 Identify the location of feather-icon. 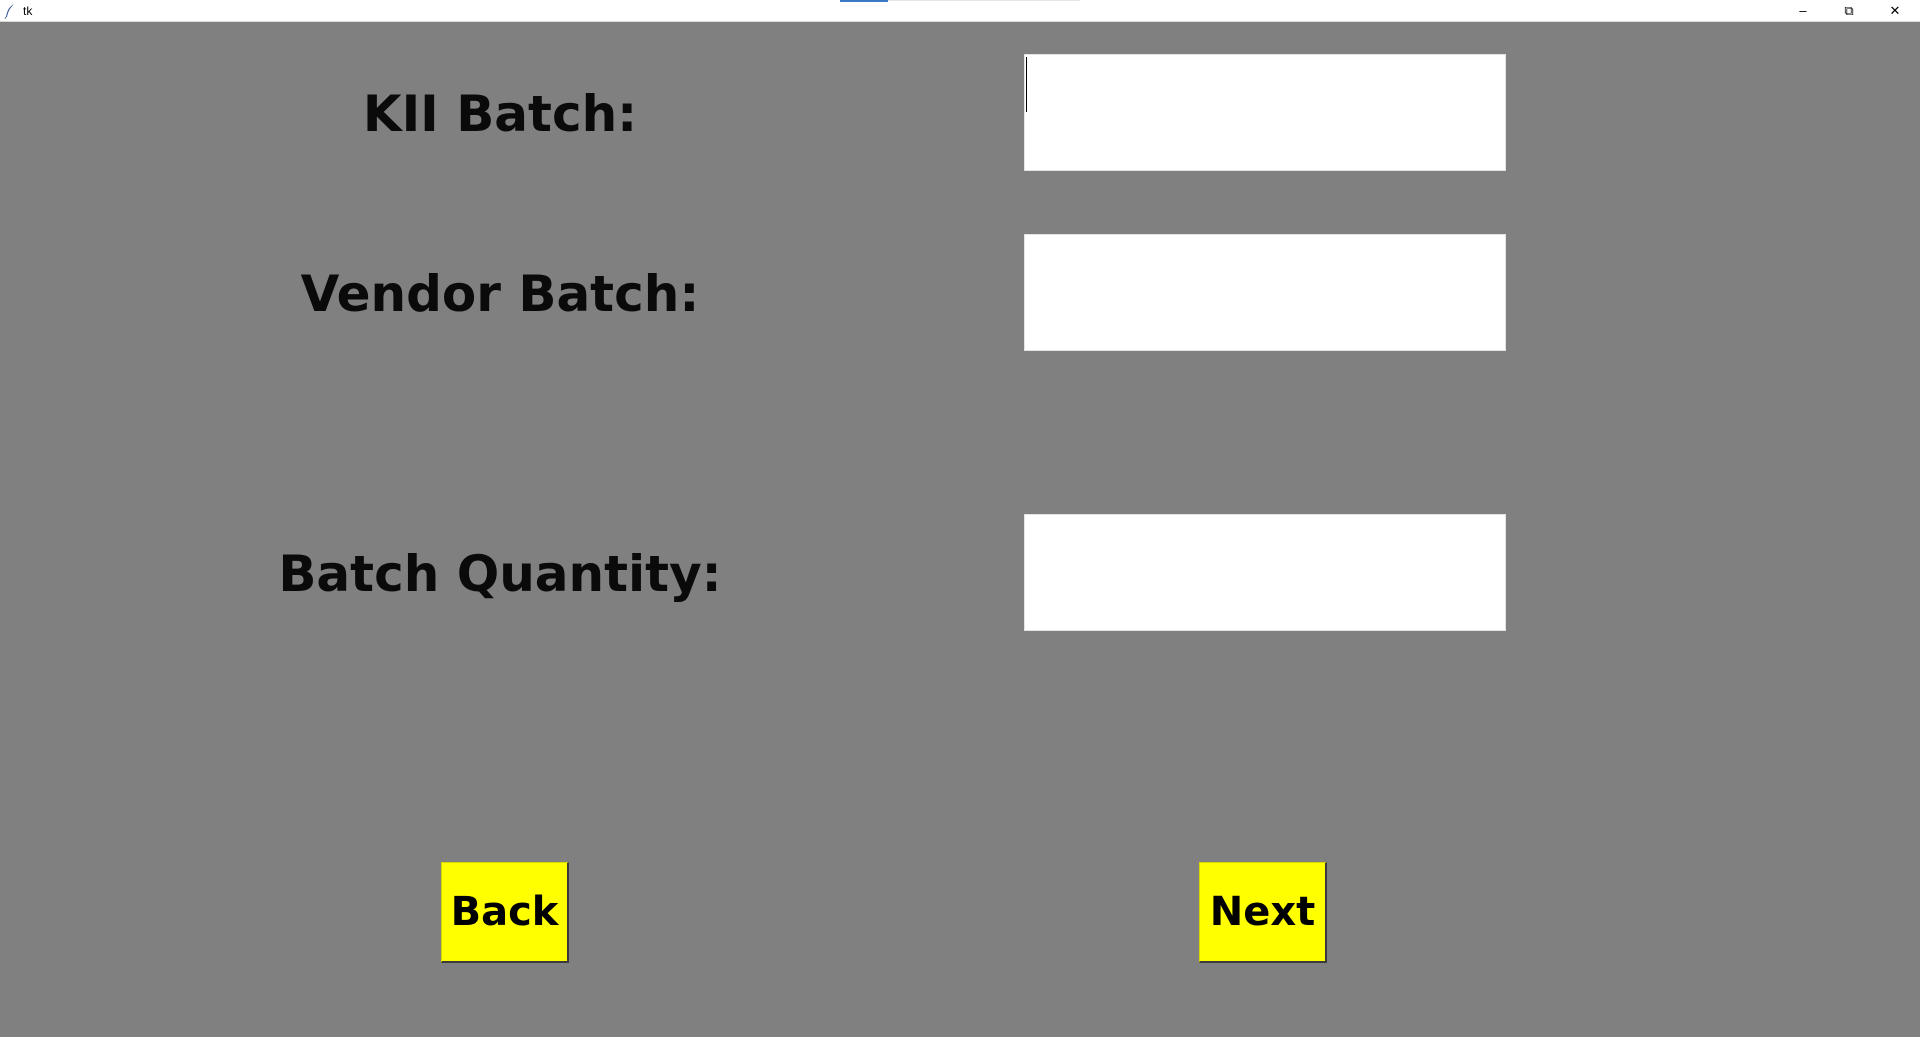
(9, 11).